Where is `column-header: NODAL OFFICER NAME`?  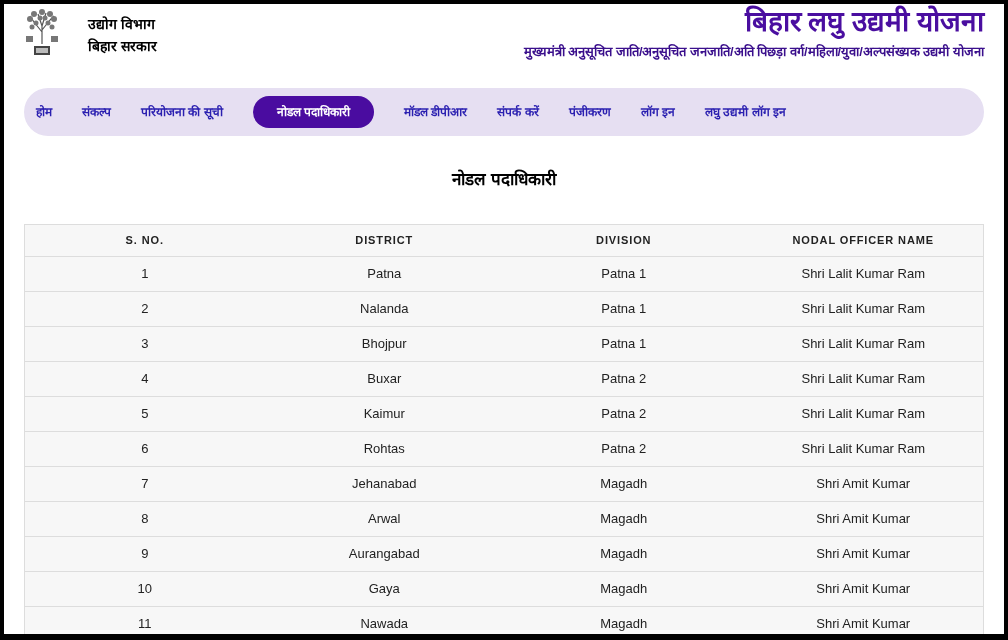 column-header: NODAL OFFICER NAME is located at coordinates (863, 241).